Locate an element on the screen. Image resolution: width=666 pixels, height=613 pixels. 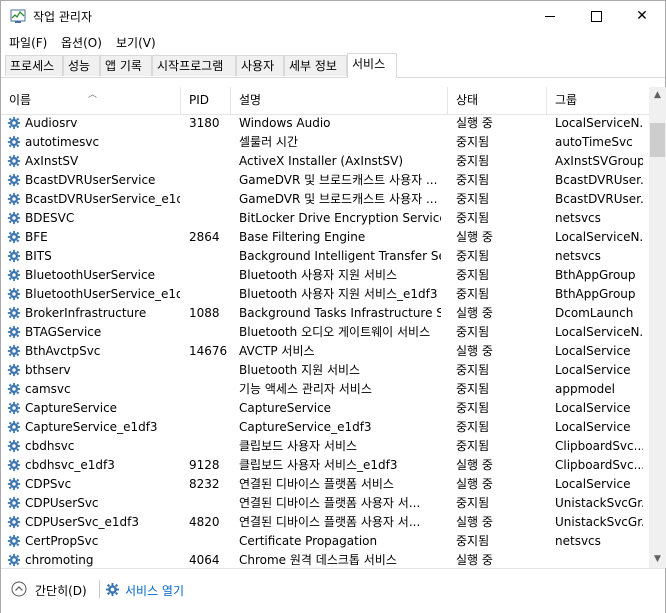
close-button: ✕ is located at coordinates (642, 16).